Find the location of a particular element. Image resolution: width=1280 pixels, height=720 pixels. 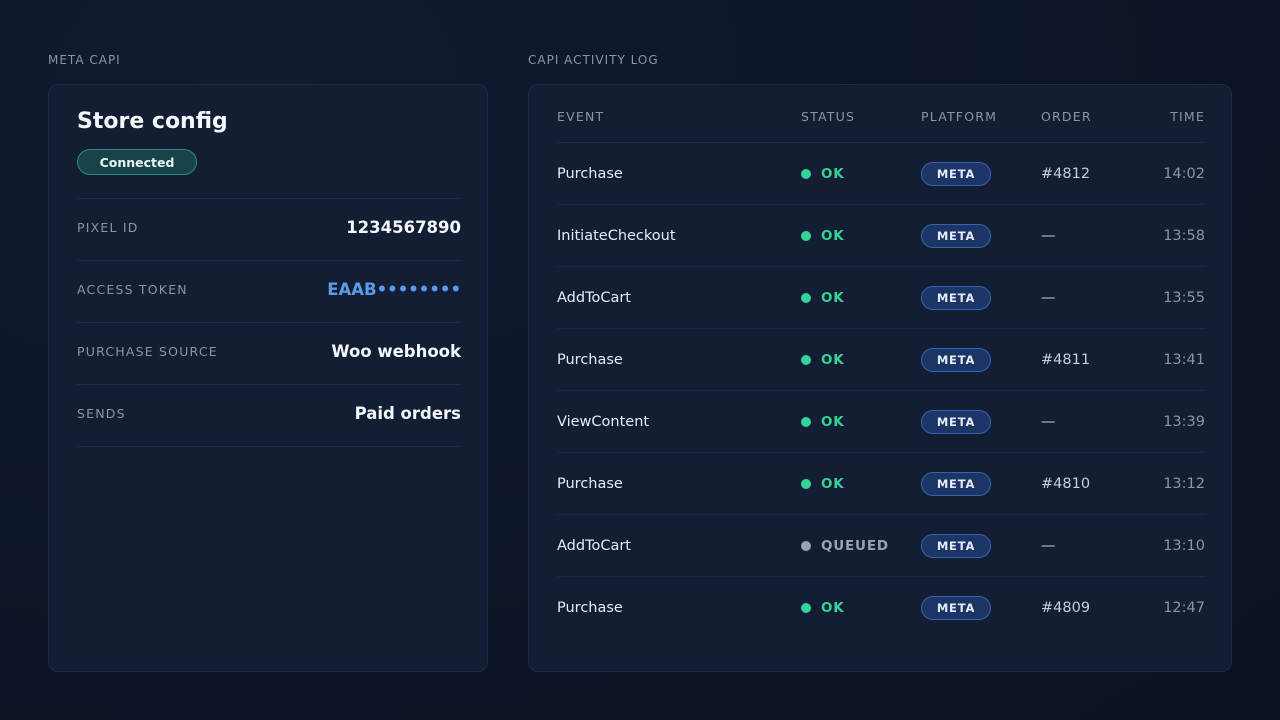

config-key: ACCESS TOKEN is located at coordinates (132, 289).